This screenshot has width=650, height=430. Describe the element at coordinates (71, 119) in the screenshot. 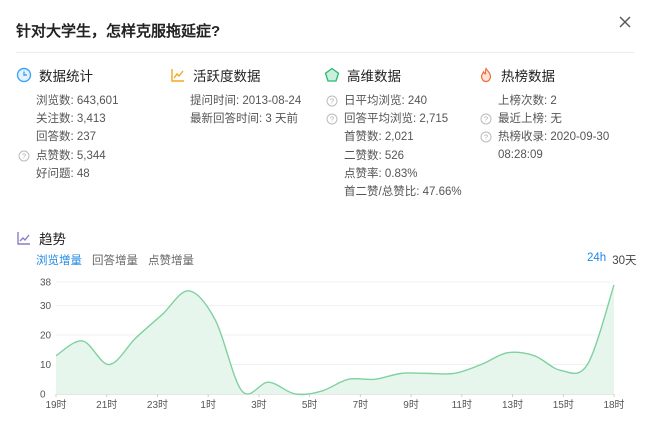

I see `stat-follows: 关注数: 3,413` at that location.